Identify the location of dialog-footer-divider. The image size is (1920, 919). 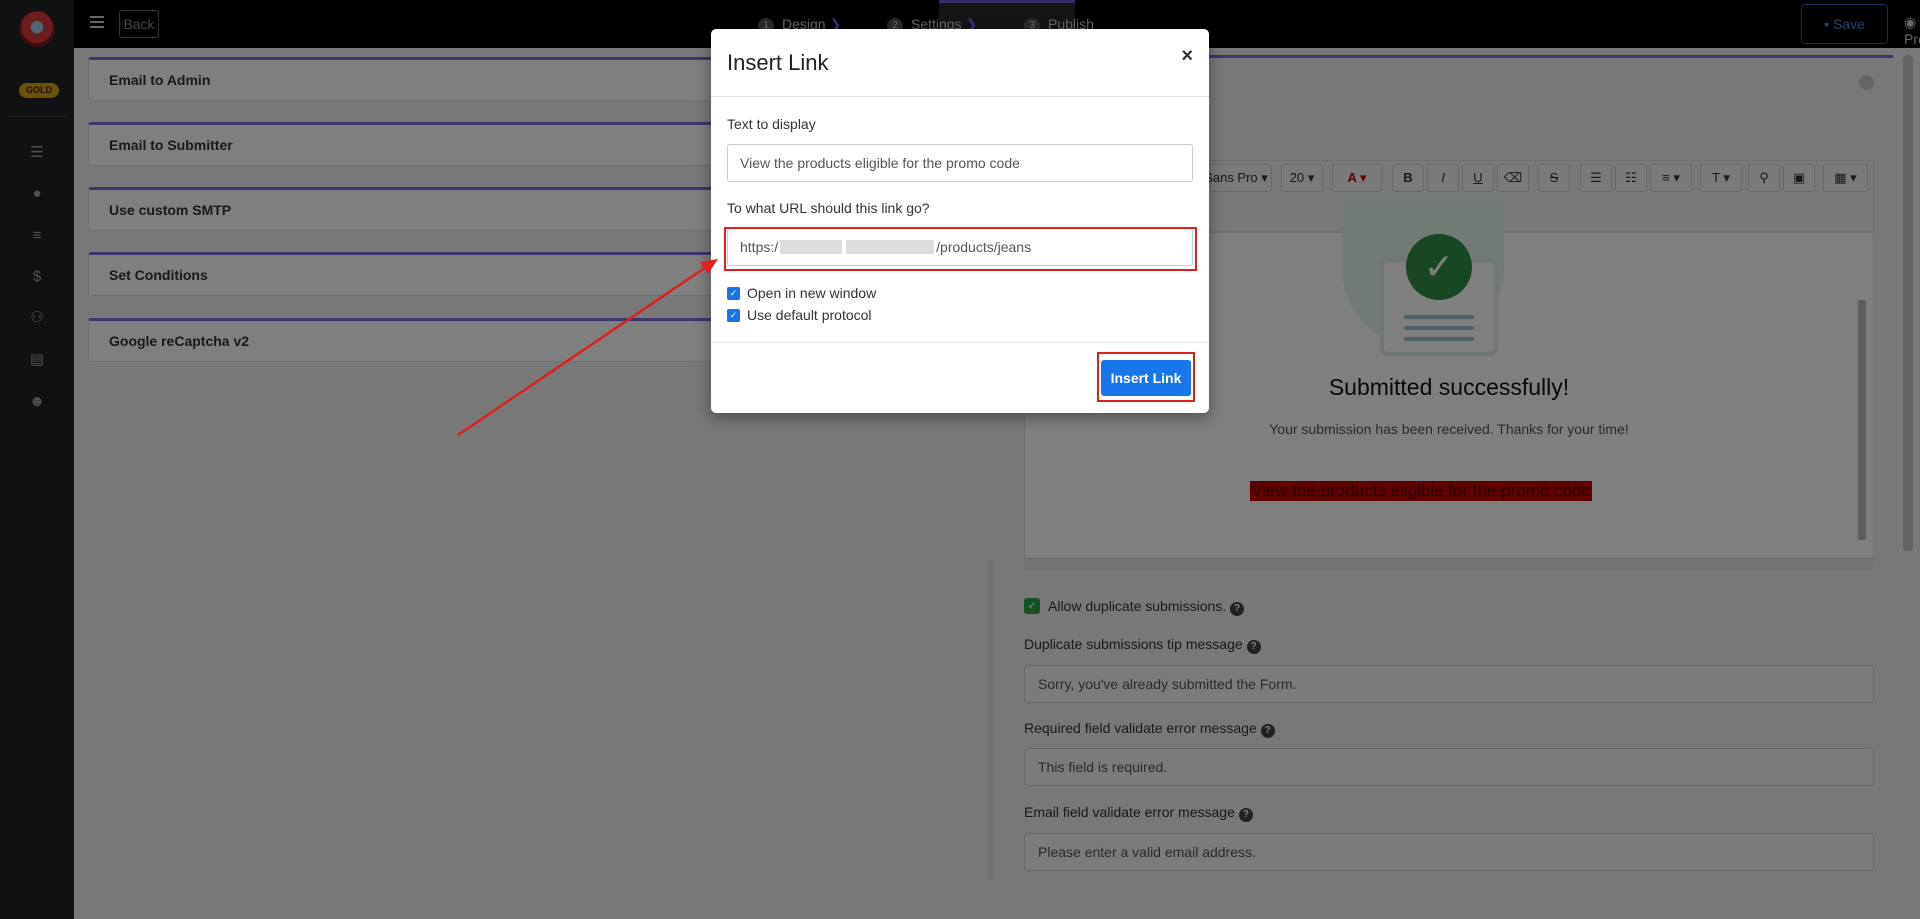
(960, 342).